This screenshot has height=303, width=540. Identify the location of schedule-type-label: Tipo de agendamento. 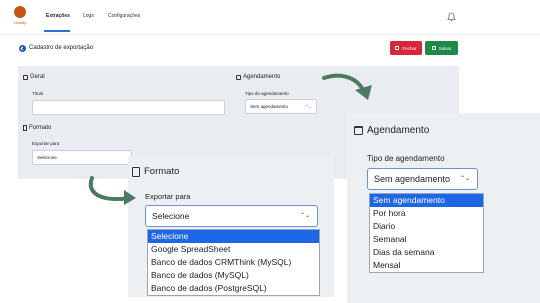
(267, 93).